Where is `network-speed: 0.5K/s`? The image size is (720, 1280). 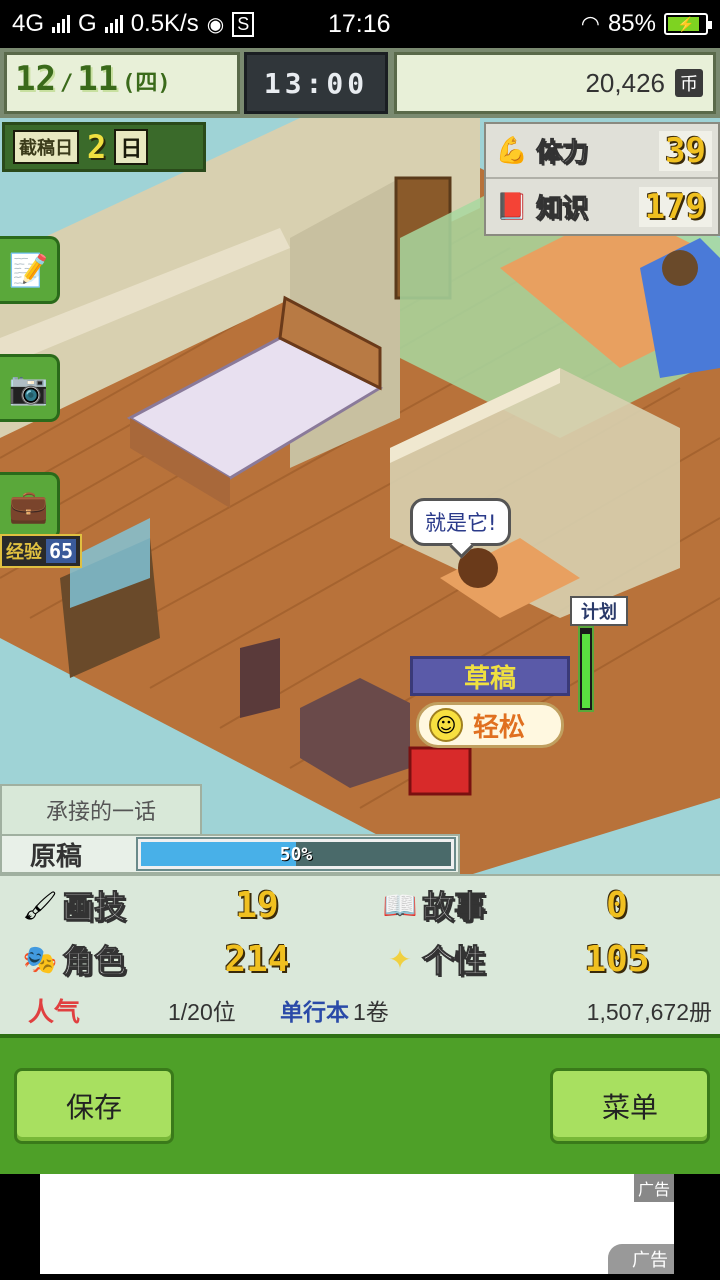 network-speed: 0.5K/s is located at coordinates (164, 23).